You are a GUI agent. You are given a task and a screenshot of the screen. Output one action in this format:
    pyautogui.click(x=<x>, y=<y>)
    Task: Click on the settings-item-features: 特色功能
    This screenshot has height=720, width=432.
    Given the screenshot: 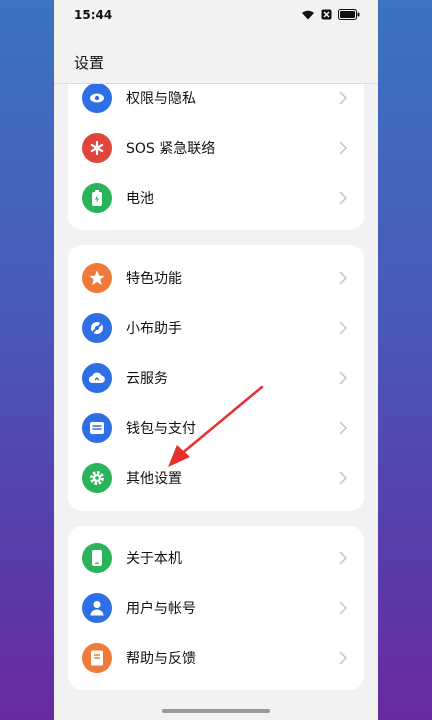 What is the action you would take?
    pyautogui.click(x=216, y=278)
    